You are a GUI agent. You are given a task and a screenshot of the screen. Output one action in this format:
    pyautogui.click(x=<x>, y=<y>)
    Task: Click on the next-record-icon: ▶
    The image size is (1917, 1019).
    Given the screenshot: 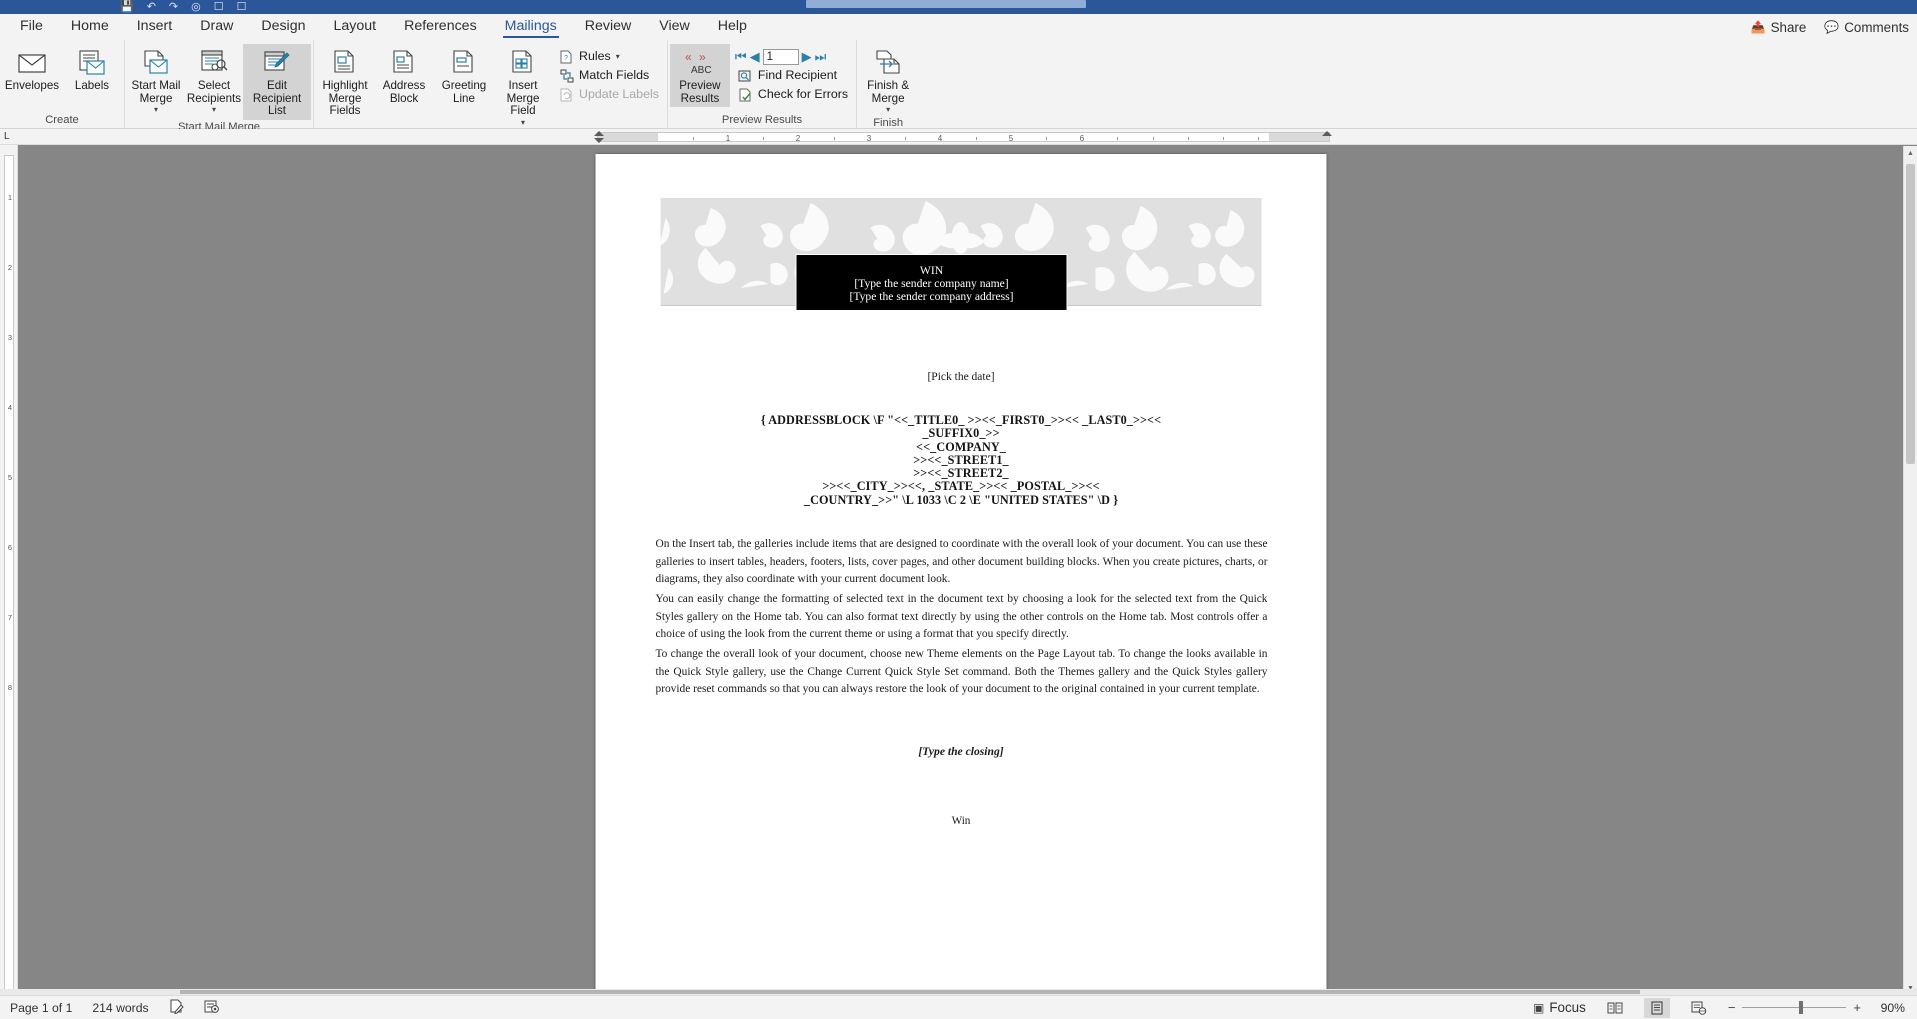 What is the action you would take?
    pyautogui.click(x=807, y=56)
    